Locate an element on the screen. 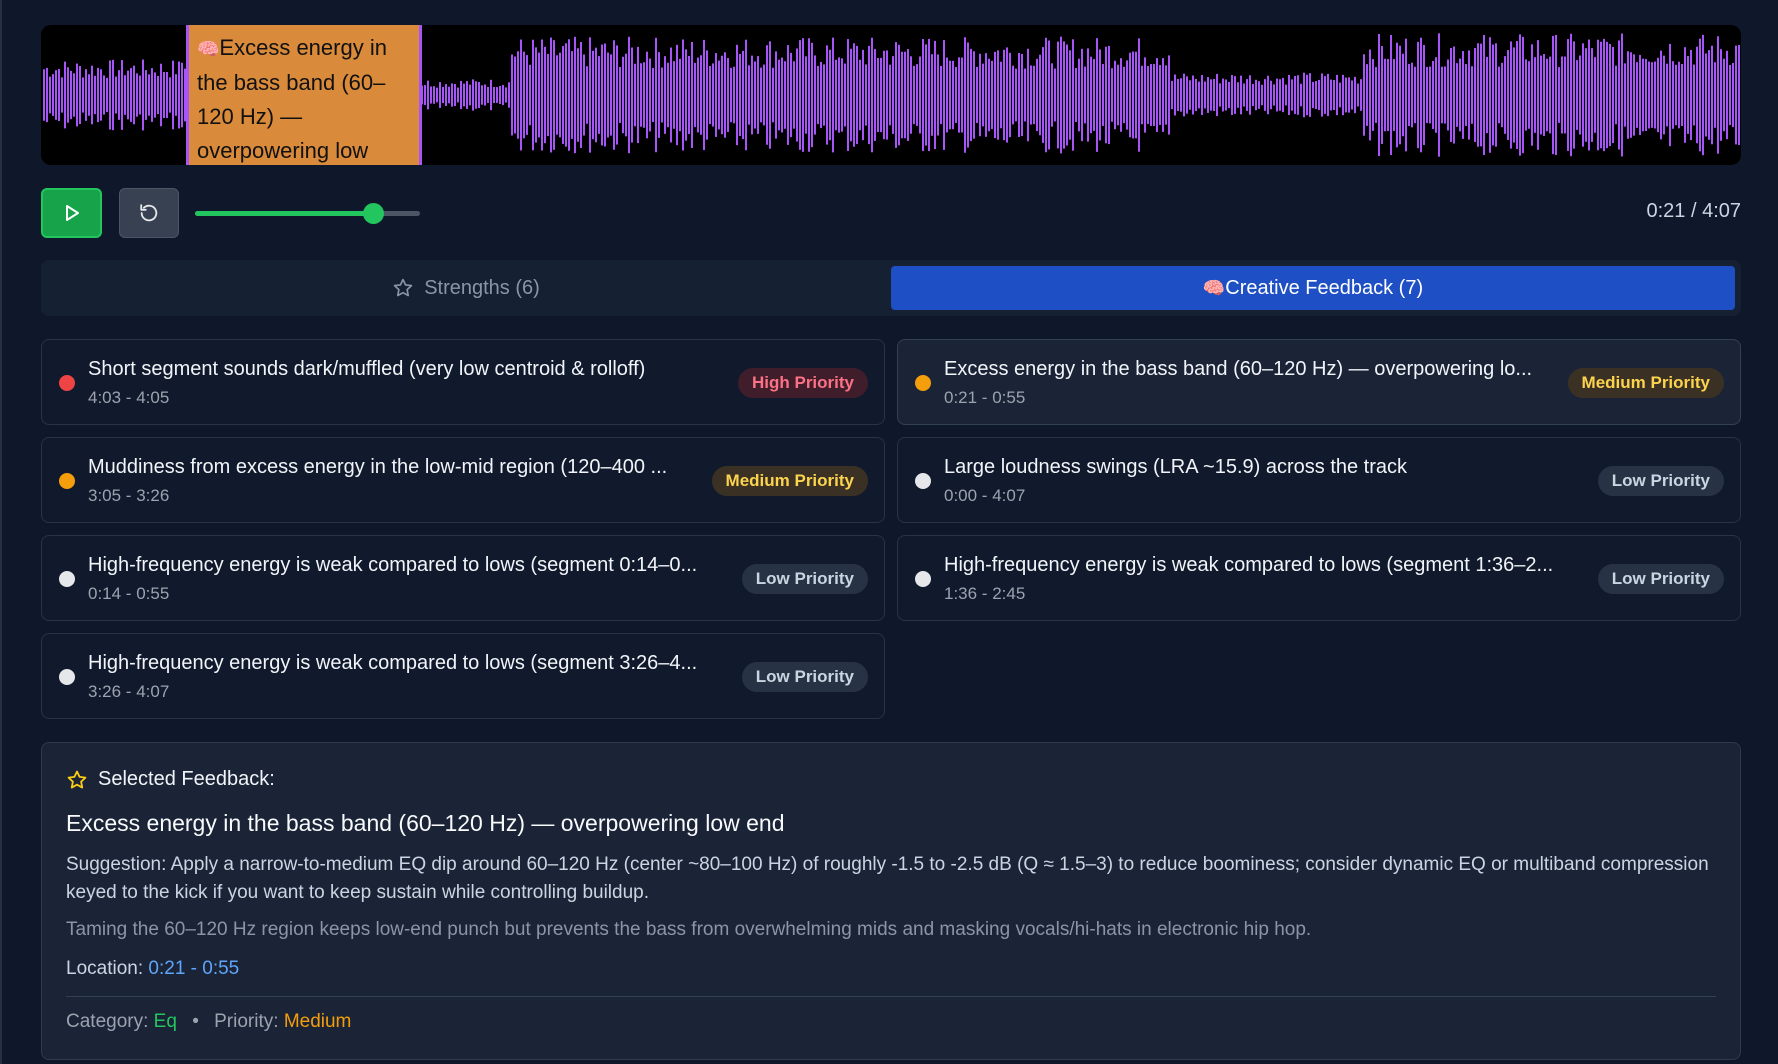 The width and height of the screenshot is (1778, 1064). location-link: 0:21 - 0:55 is located at coordinates (193, 968).